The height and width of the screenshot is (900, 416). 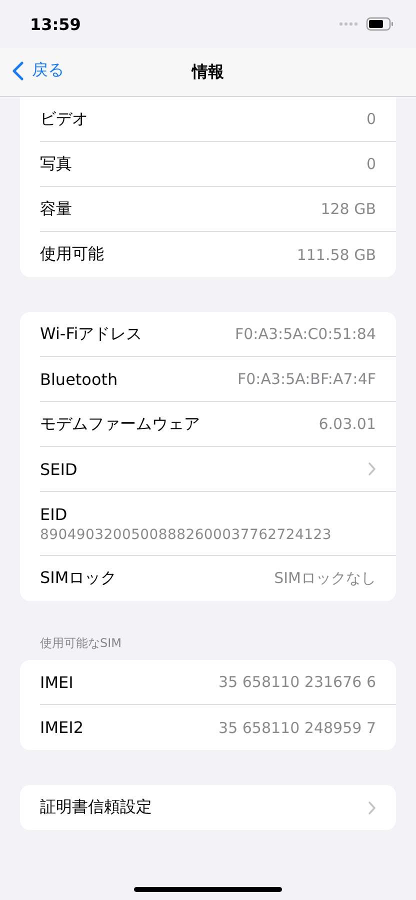 I want to click on page-title: 情報, so click(x=208, y=72).